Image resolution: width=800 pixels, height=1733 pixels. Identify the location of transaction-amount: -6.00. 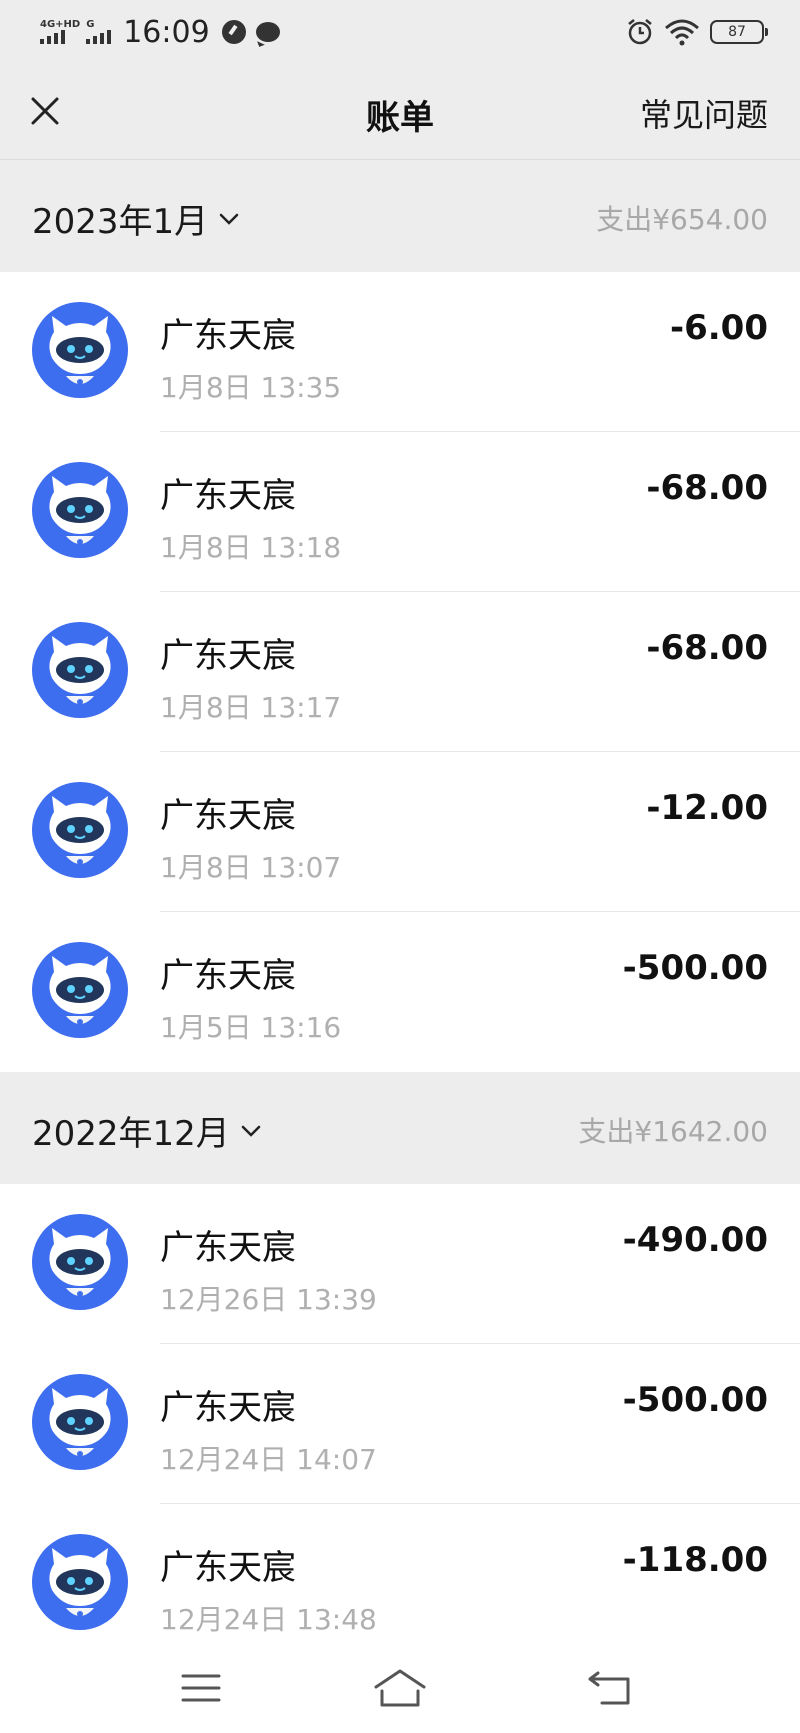
(719, 328).